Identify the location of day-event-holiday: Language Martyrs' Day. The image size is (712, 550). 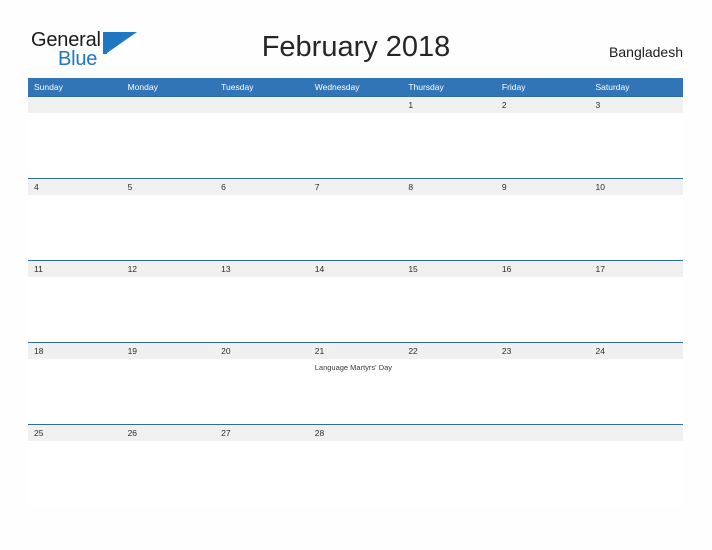
(356, 391).